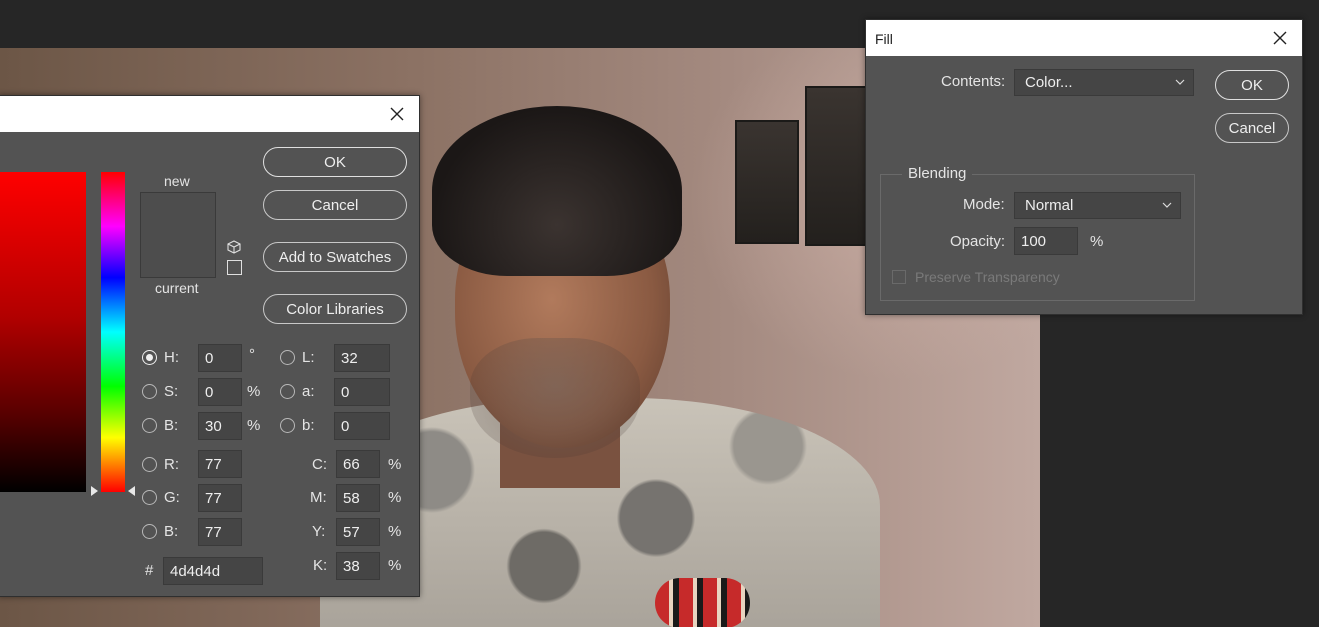 This screenshot has height=627, width=1319. What do you see at coordinates (220, 498) in the screenshot?
I see `green-field` at bounding box center [220, 498].